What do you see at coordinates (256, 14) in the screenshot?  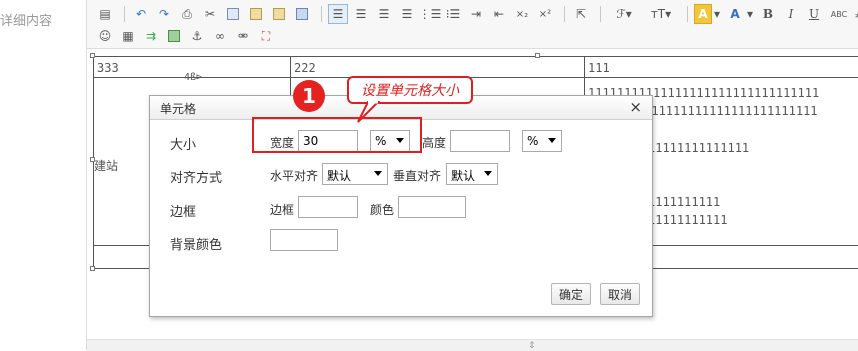 I see `paste-icon` at bounding box center [256, 14].